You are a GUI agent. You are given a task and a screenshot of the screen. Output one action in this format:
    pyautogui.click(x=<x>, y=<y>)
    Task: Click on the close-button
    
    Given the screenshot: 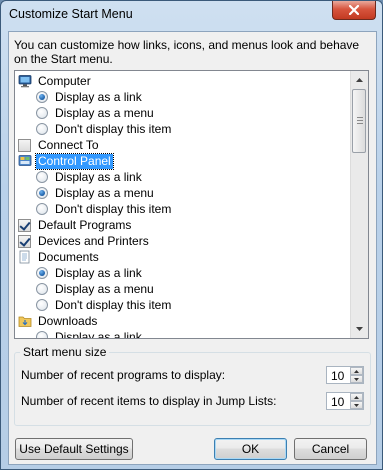 What is the action you would take?
    pyautogui.click(x=354, y=10)
    